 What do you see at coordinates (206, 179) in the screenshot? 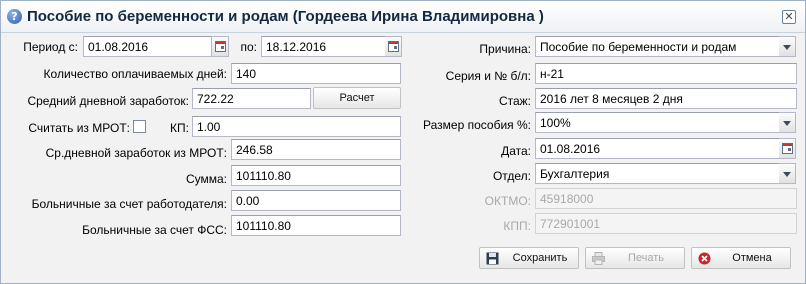
I see `sum-label: Сумма:` at bounding box center [206, 179].